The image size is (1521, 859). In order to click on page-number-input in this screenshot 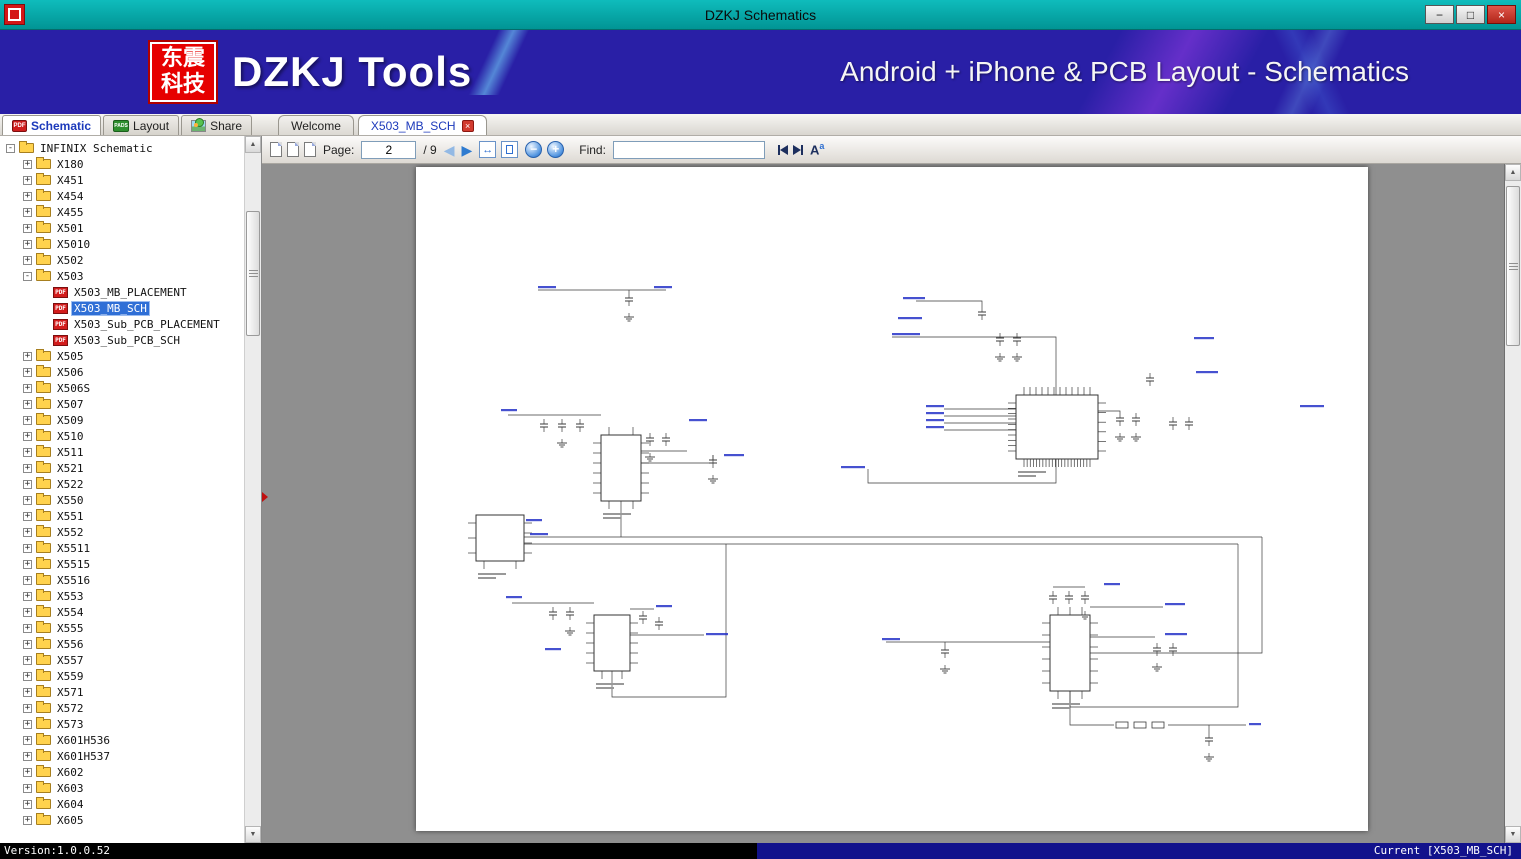, I will do `click(389, 149)`.